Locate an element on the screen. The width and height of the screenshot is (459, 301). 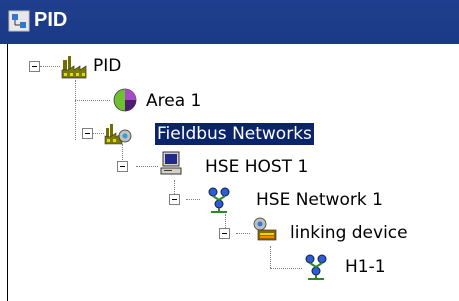
tree-node-hse-network-1: HSE Network 1 is located at coordinates (319, 200).